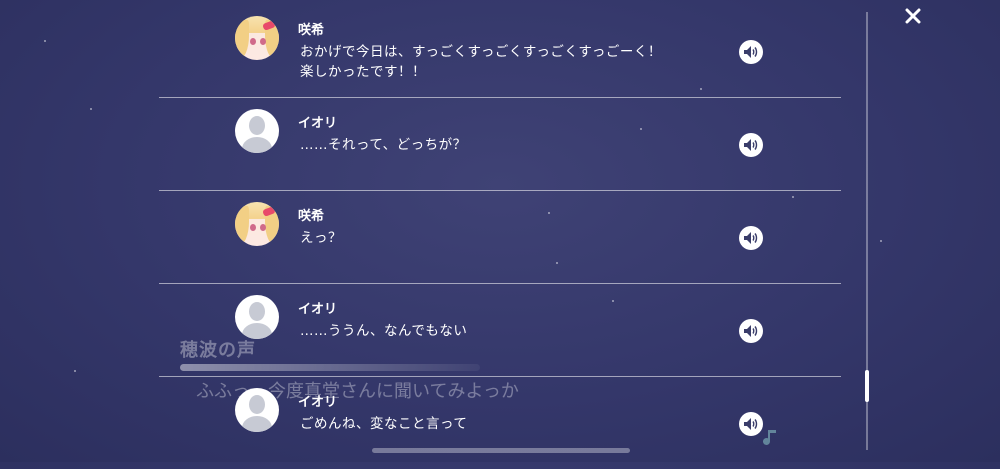 The image size is (1000, 469). Describe the element at coordinates (501, 450) in the screenshot. I see `bottom-handle-bar` at that location.